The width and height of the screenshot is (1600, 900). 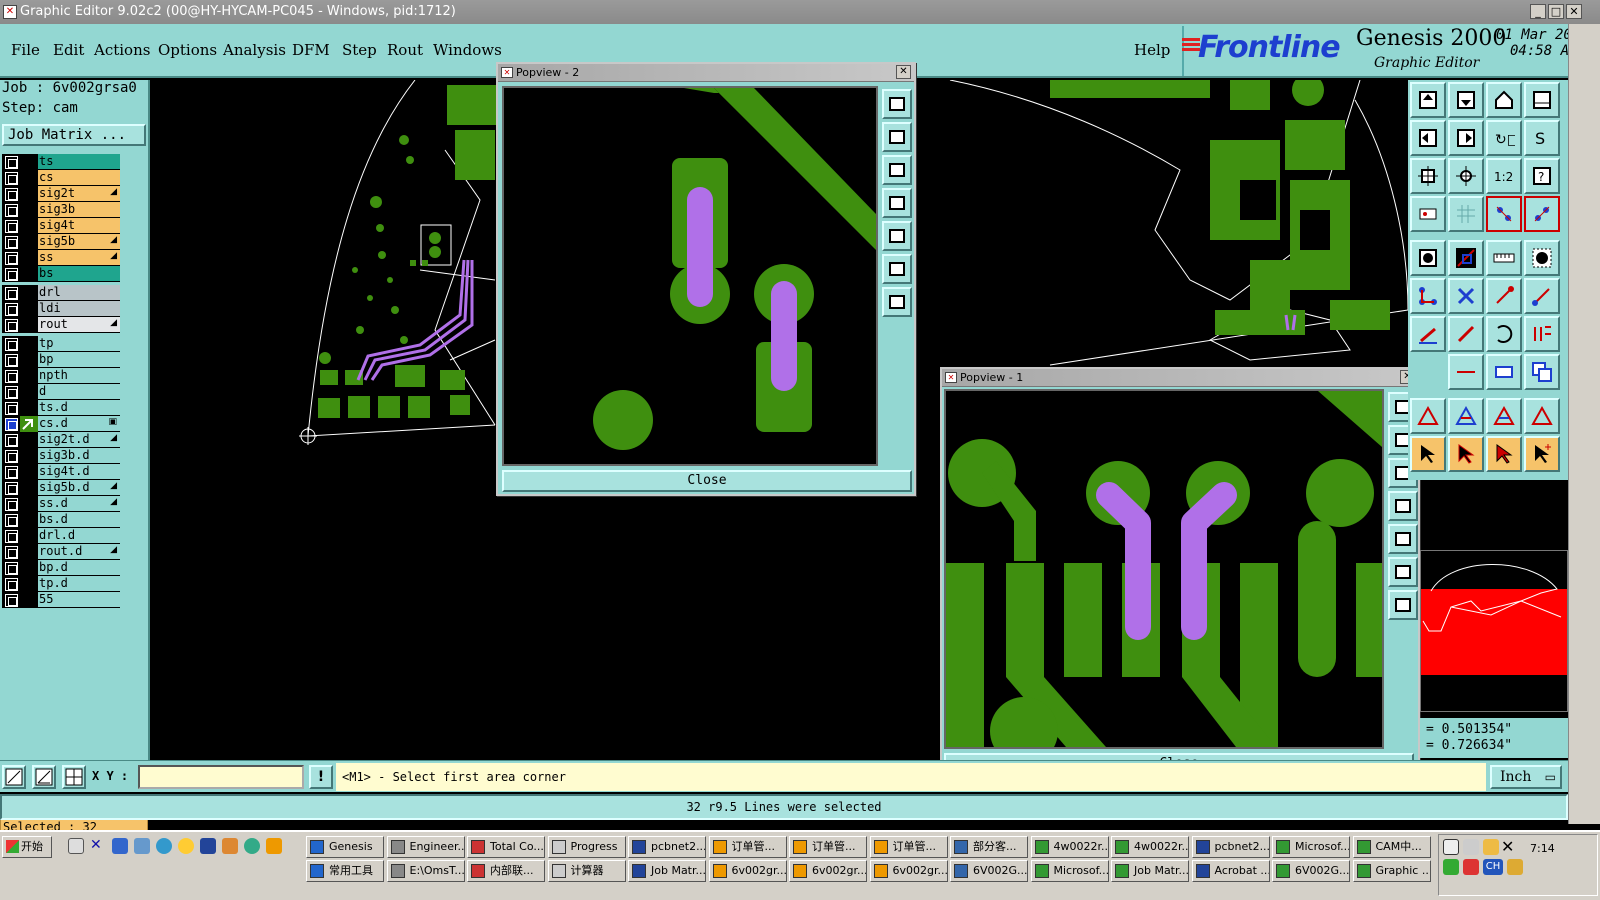 What do you see at coordinates (1542, 100) in the screenshot?
I see `window-tool-icon` at bounding box center [1542, 100].